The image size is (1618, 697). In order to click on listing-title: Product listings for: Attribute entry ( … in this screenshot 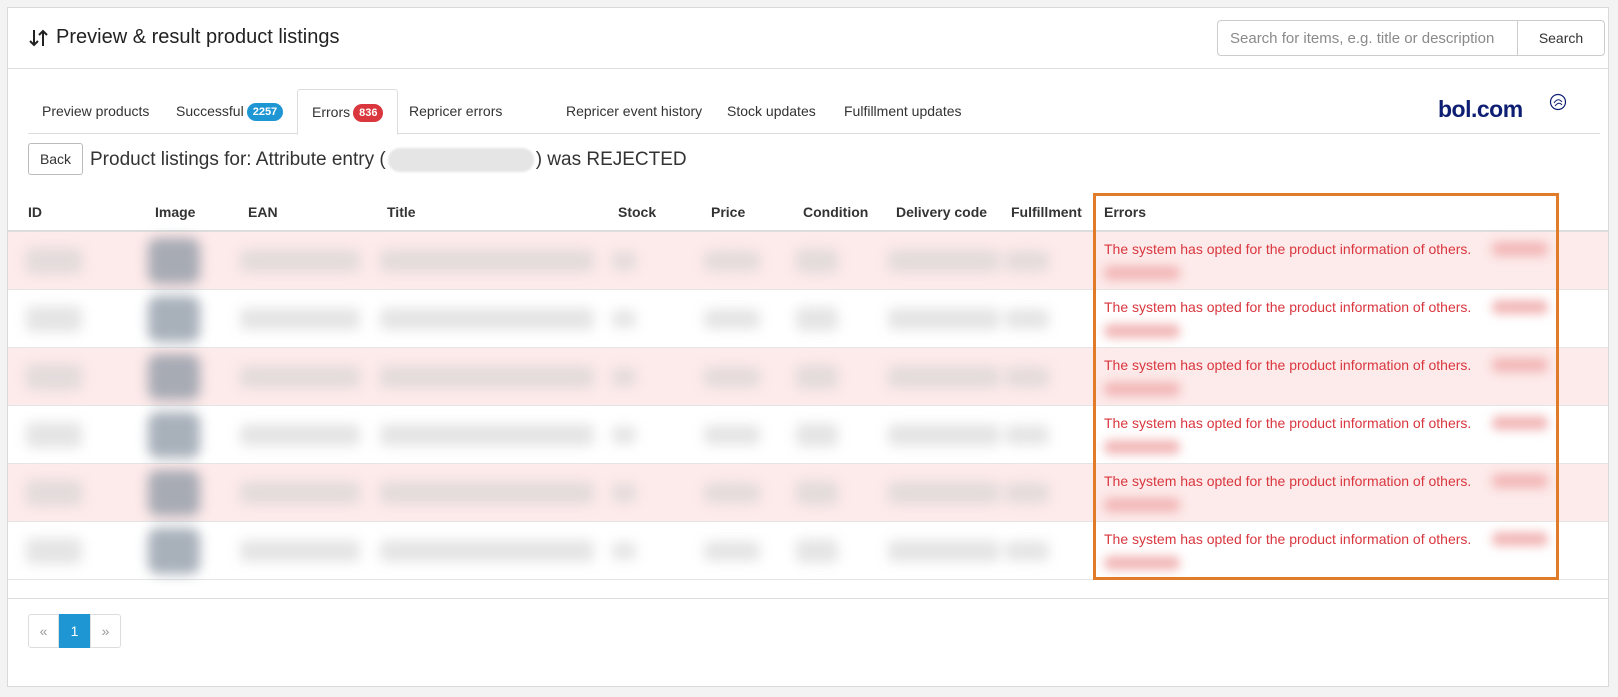, I will do `click(388, 160)`.